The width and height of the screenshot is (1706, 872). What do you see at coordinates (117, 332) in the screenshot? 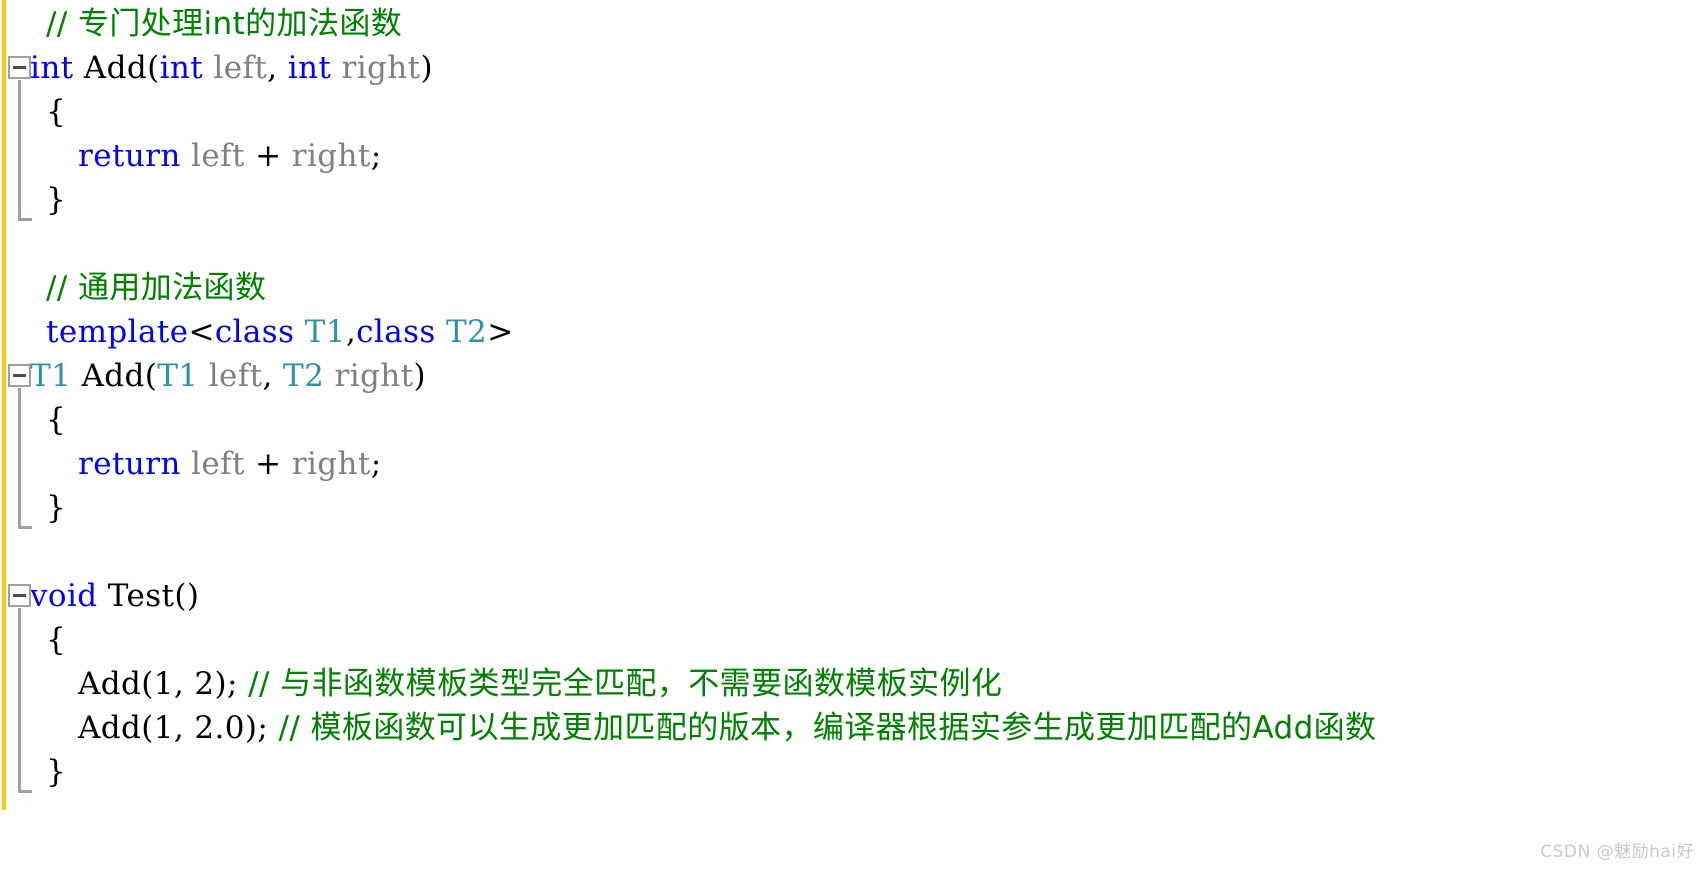
I see `code-keyword: template` at bounding box center [117, 332].